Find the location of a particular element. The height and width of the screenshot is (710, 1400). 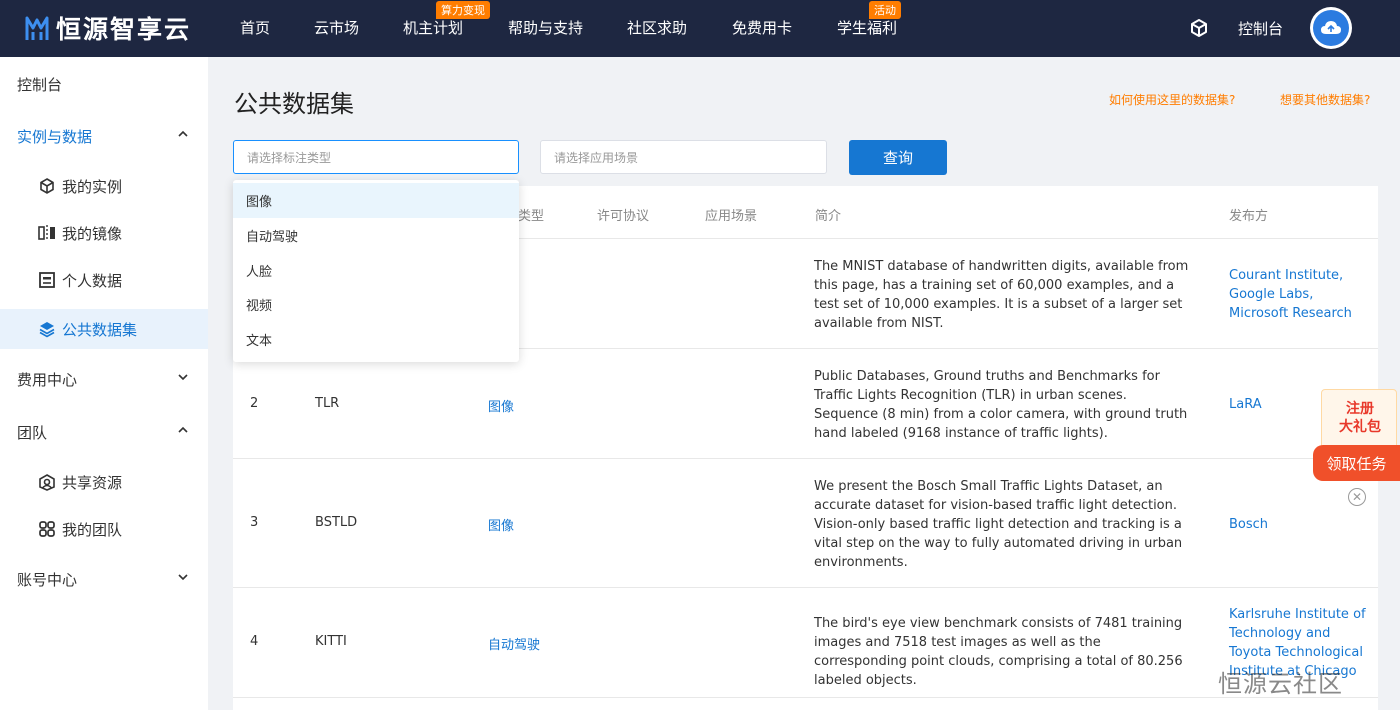

sidebar-item-label: 个人数据 is located at coordinates (92, 280).